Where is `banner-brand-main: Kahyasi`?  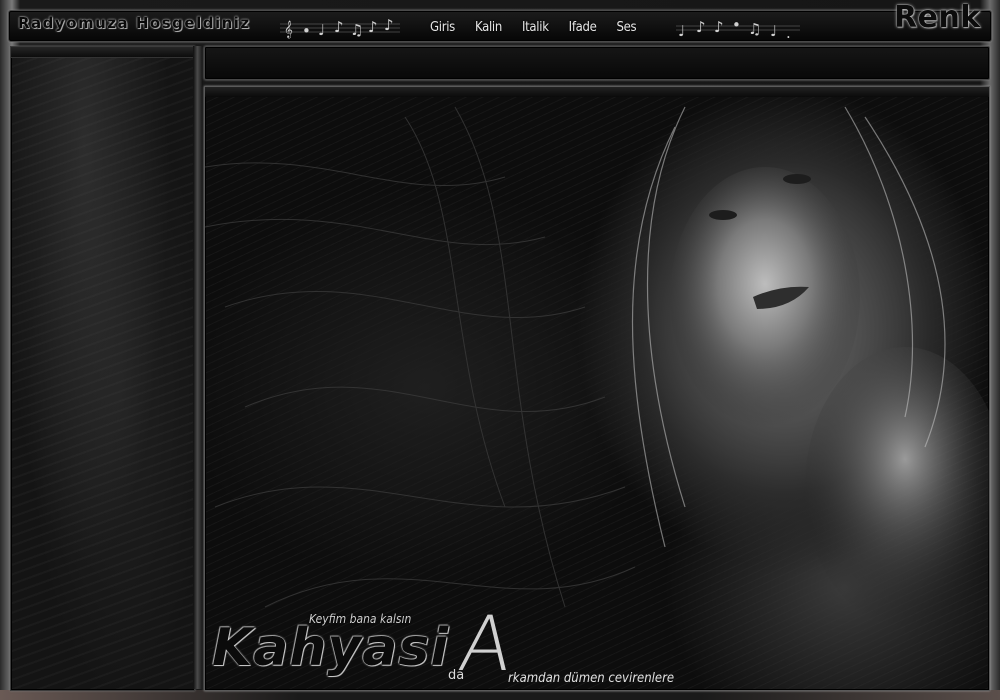 banner-brand-main: Kahyasi is located at coordinates (331, 648).